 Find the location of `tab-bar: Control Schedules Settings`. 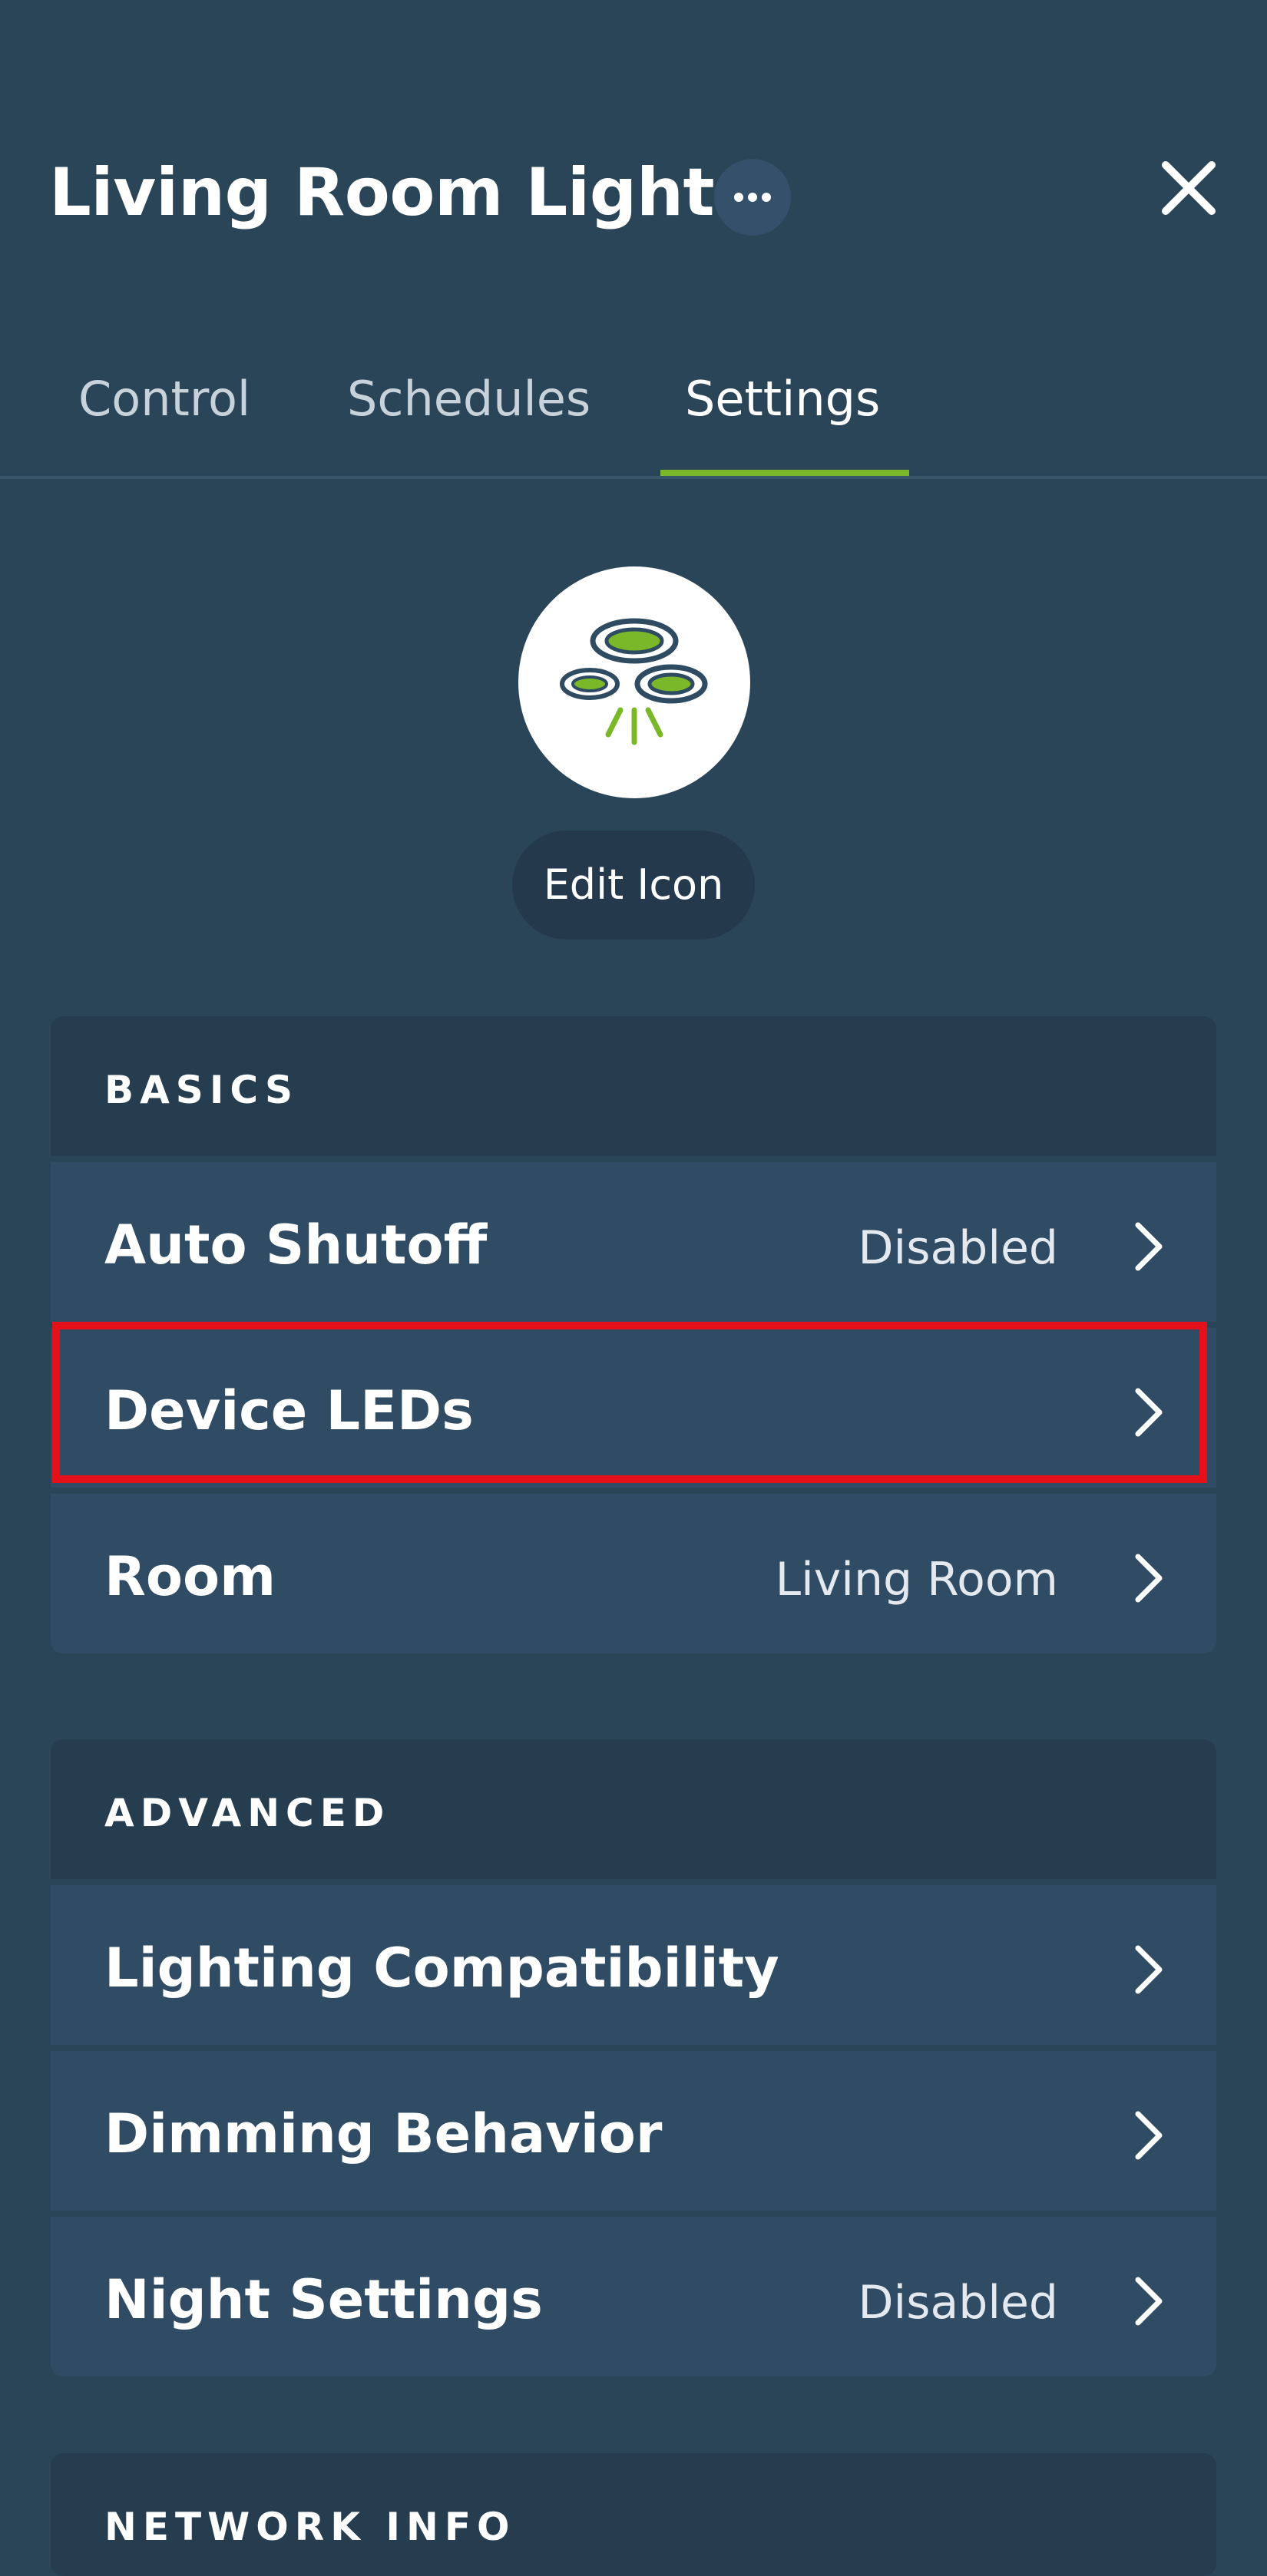

tab-bar: Control Schedules Settings is located at coordinates (633, 409).